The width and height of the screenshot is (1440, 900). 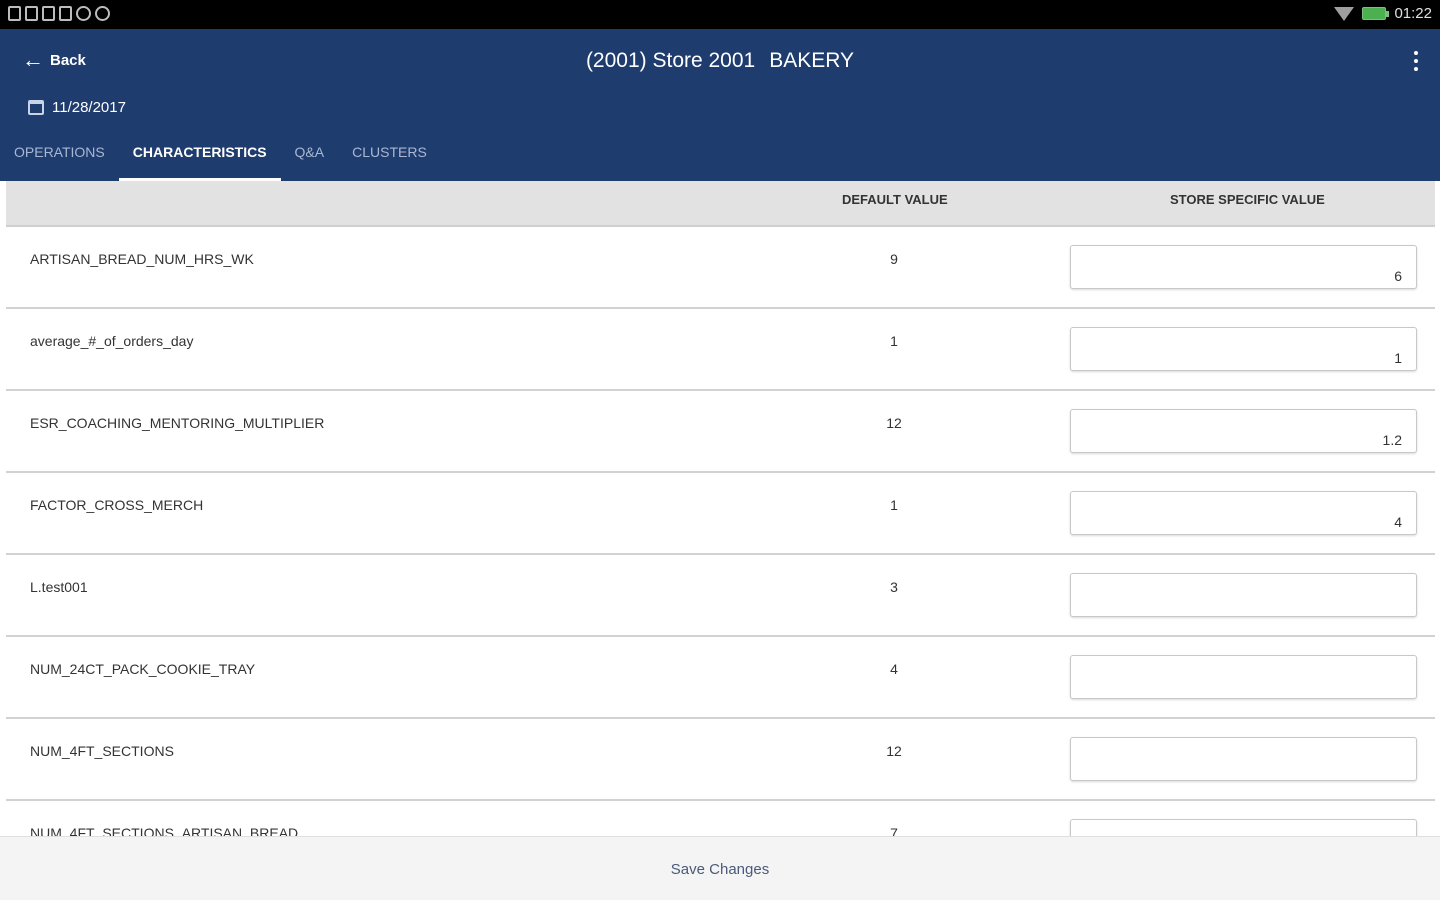 I want to click on characteristic-name: NUM_24CT_PACK_COOKIE_TRAY, so click(x=143, y=669).